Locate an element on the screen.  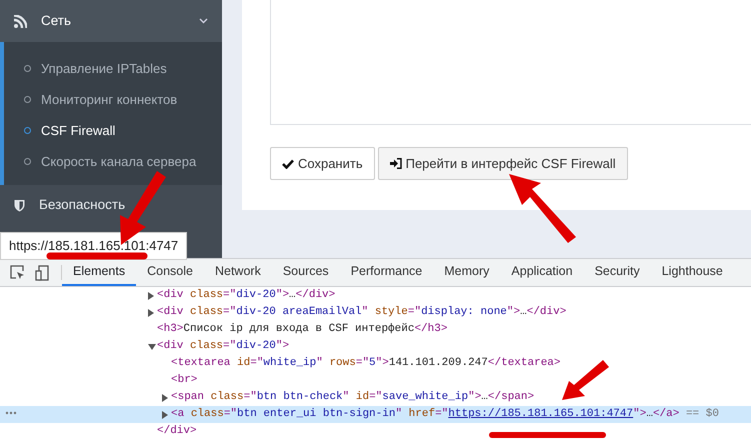
device-toolbar-icon is located at coordinates (42, 272).